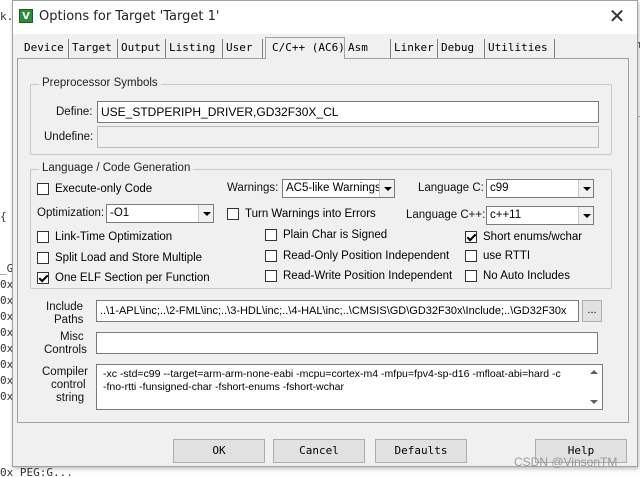 This screenshot has width=640, height=477. I want to click on language-cpp-value: c++11, so click(506, 215).